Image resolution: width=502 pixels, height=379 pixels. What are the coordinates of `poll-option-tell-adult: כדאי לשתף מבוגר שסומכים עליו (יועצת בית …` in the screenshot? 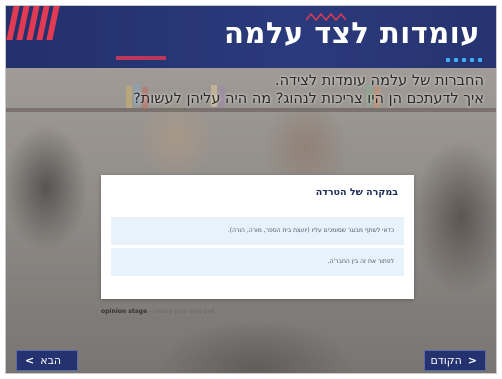 It's located at (257, 231).